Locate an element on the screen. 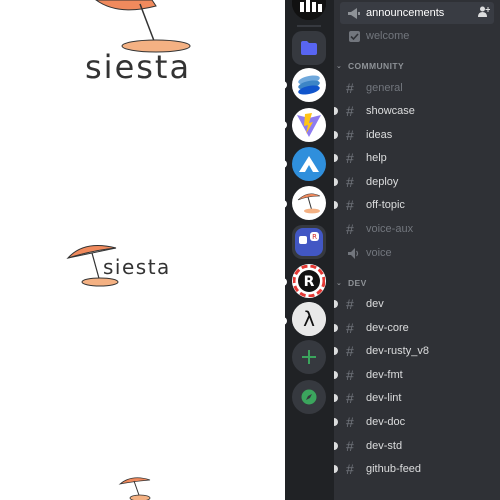 This screenshot has height=500, width=500. server-siesta-button is located at coordinates (309, 203).